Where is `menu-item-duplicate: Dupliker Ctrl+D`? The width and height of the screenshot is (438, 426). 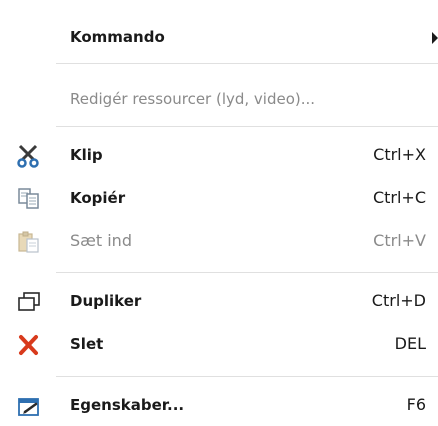 menu-item-duplicate: Dupliker Ctrl+D is located at coordinates (219, 302).